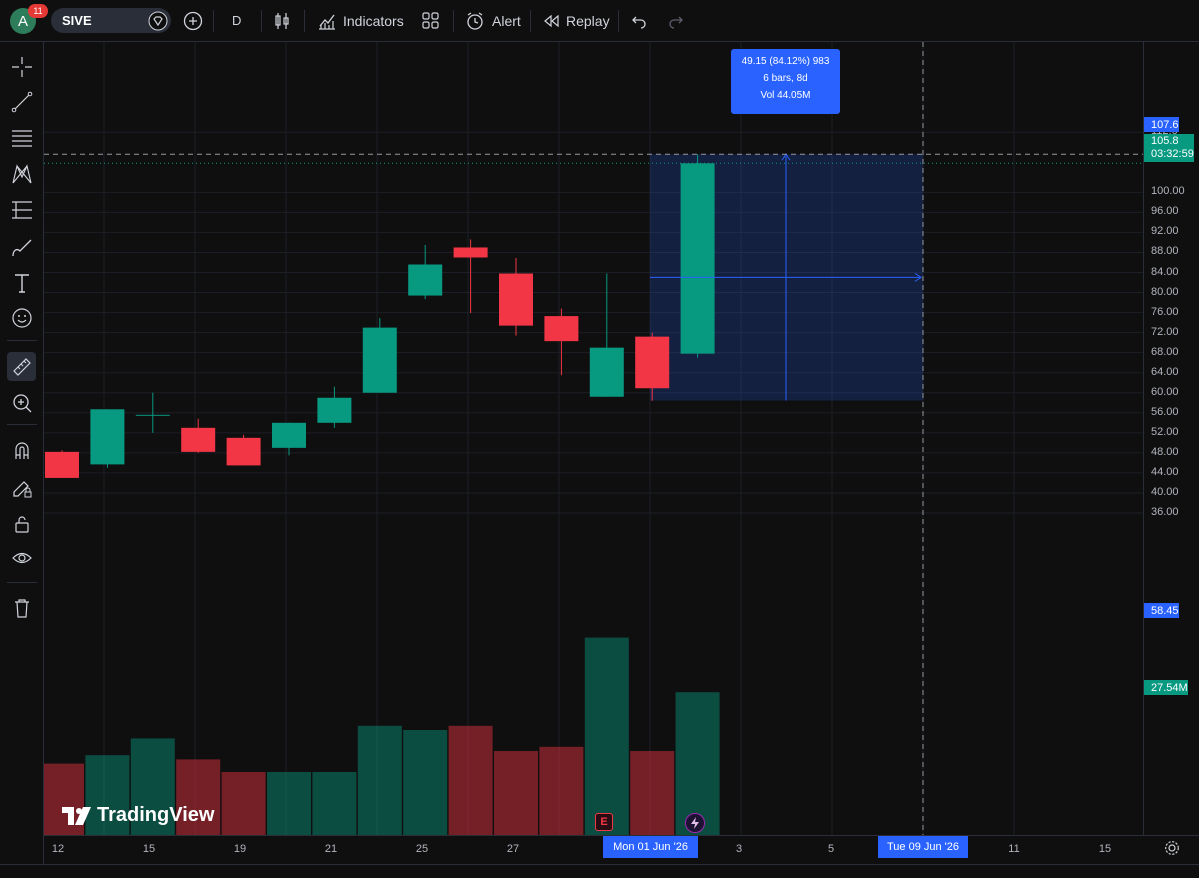  What do you see at coordinates (551, 20) in the screenshot?
I see `replay-icon` at bounding box center [551, 20].